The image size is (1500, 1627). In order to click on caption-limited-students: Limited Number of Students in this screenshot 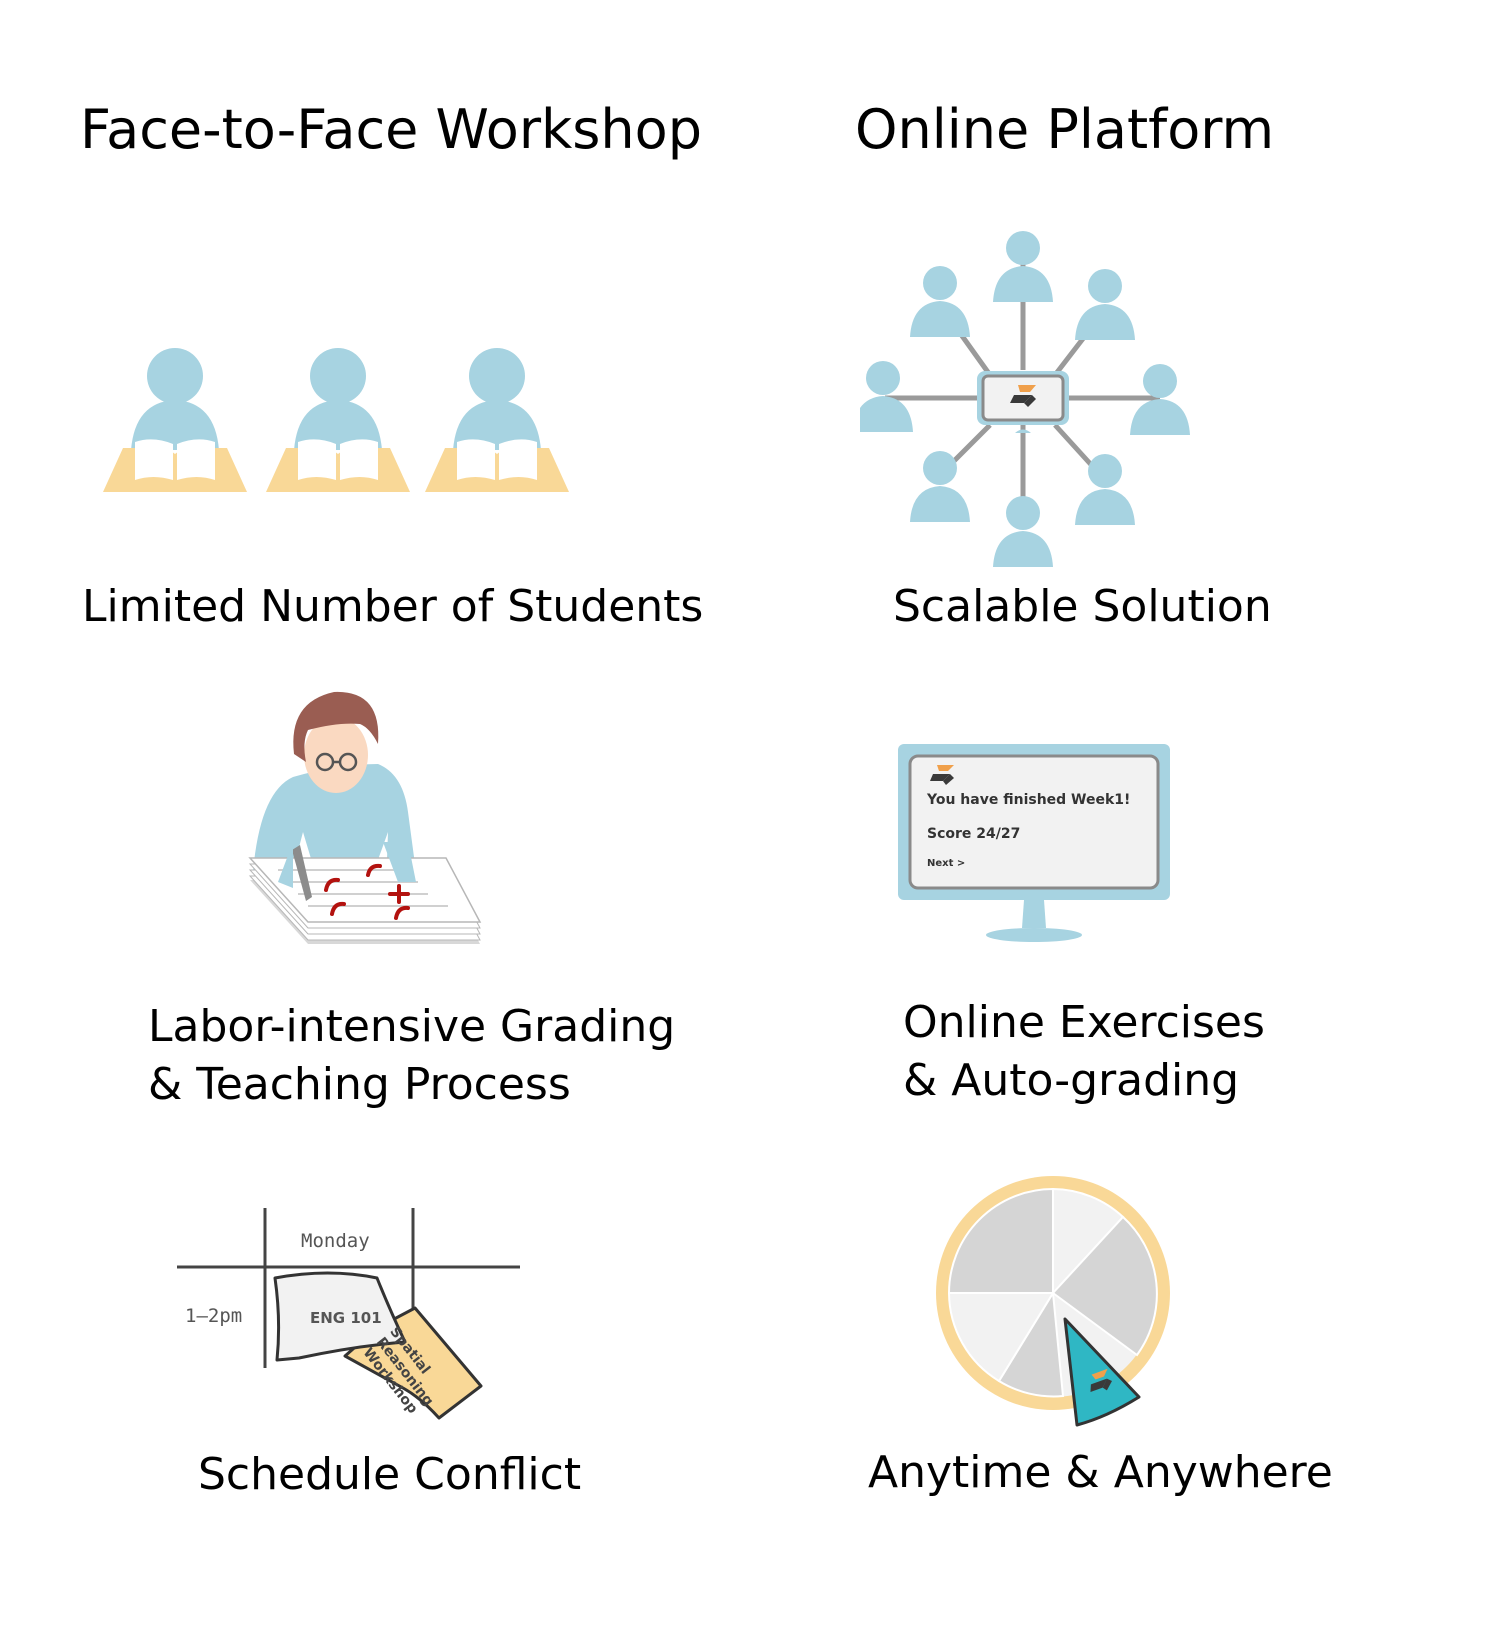, I will do `click(393, 606)`.